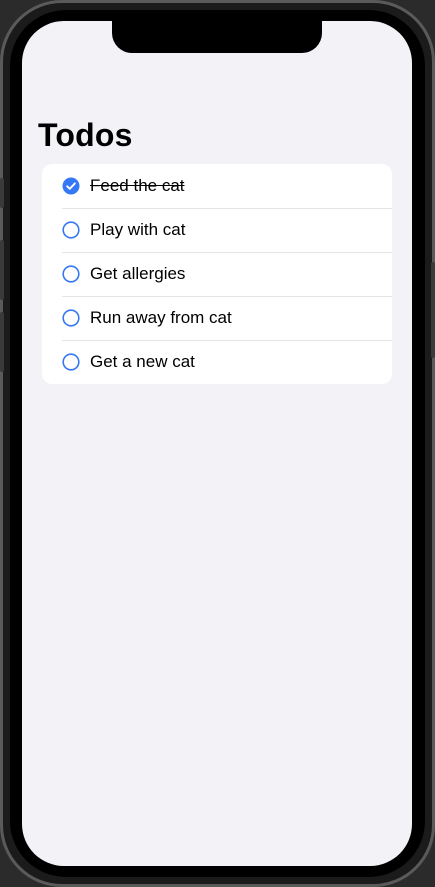 This screenshot has height=887, width=435. I want to click on todo-label: Get a new cat, so click(142, 361).